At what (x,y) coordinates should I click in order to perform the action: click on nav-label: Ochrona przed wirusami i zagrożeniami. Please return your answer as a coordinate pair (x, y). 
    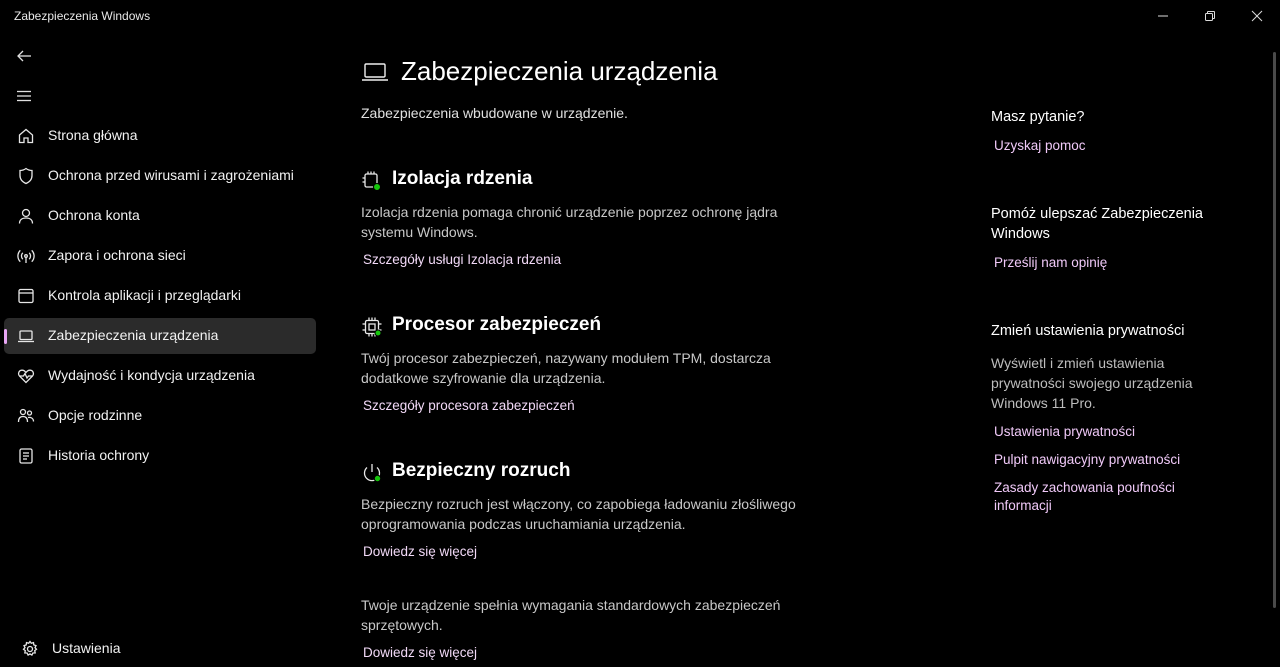
    Looking at the image, I should click on (171, 175).